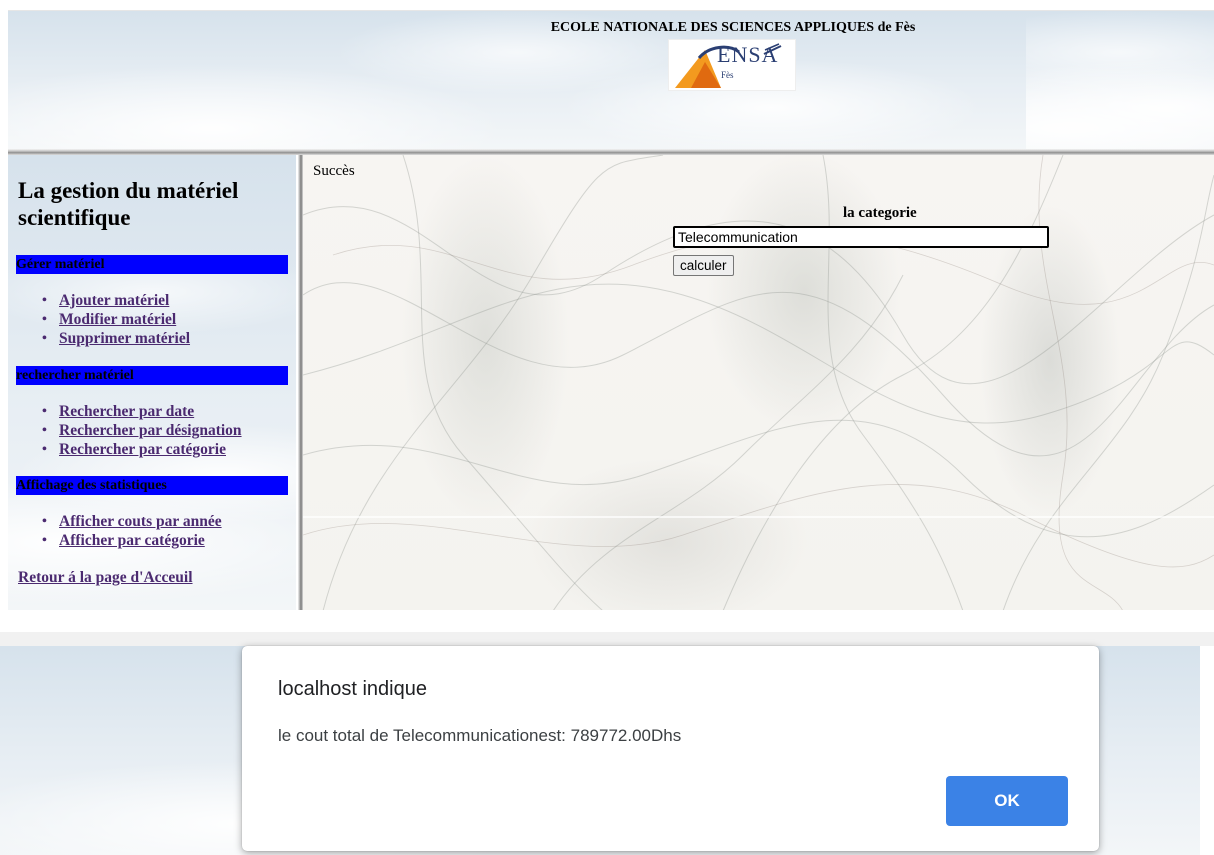 The height and width of the screenshot is (855, 1214). What do you see at coordinates (140, 521) in the screenshot?
I see `nav-link-couts-annee: Afficher couts par année` at bounding box center [140, 521].